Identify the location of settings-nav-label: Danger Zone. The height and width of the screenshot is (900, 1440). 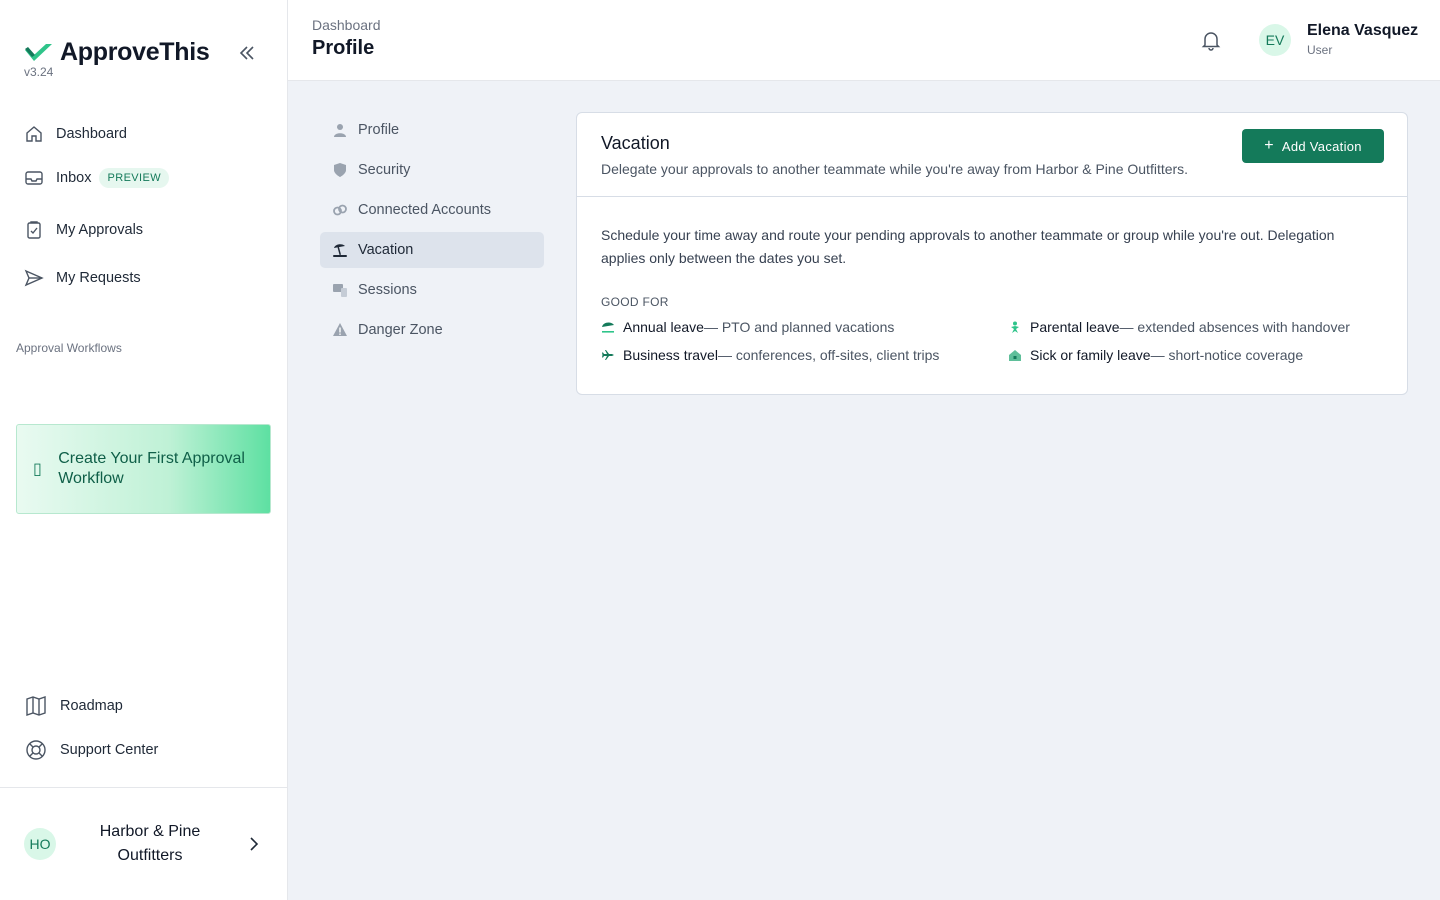
(400, 330).